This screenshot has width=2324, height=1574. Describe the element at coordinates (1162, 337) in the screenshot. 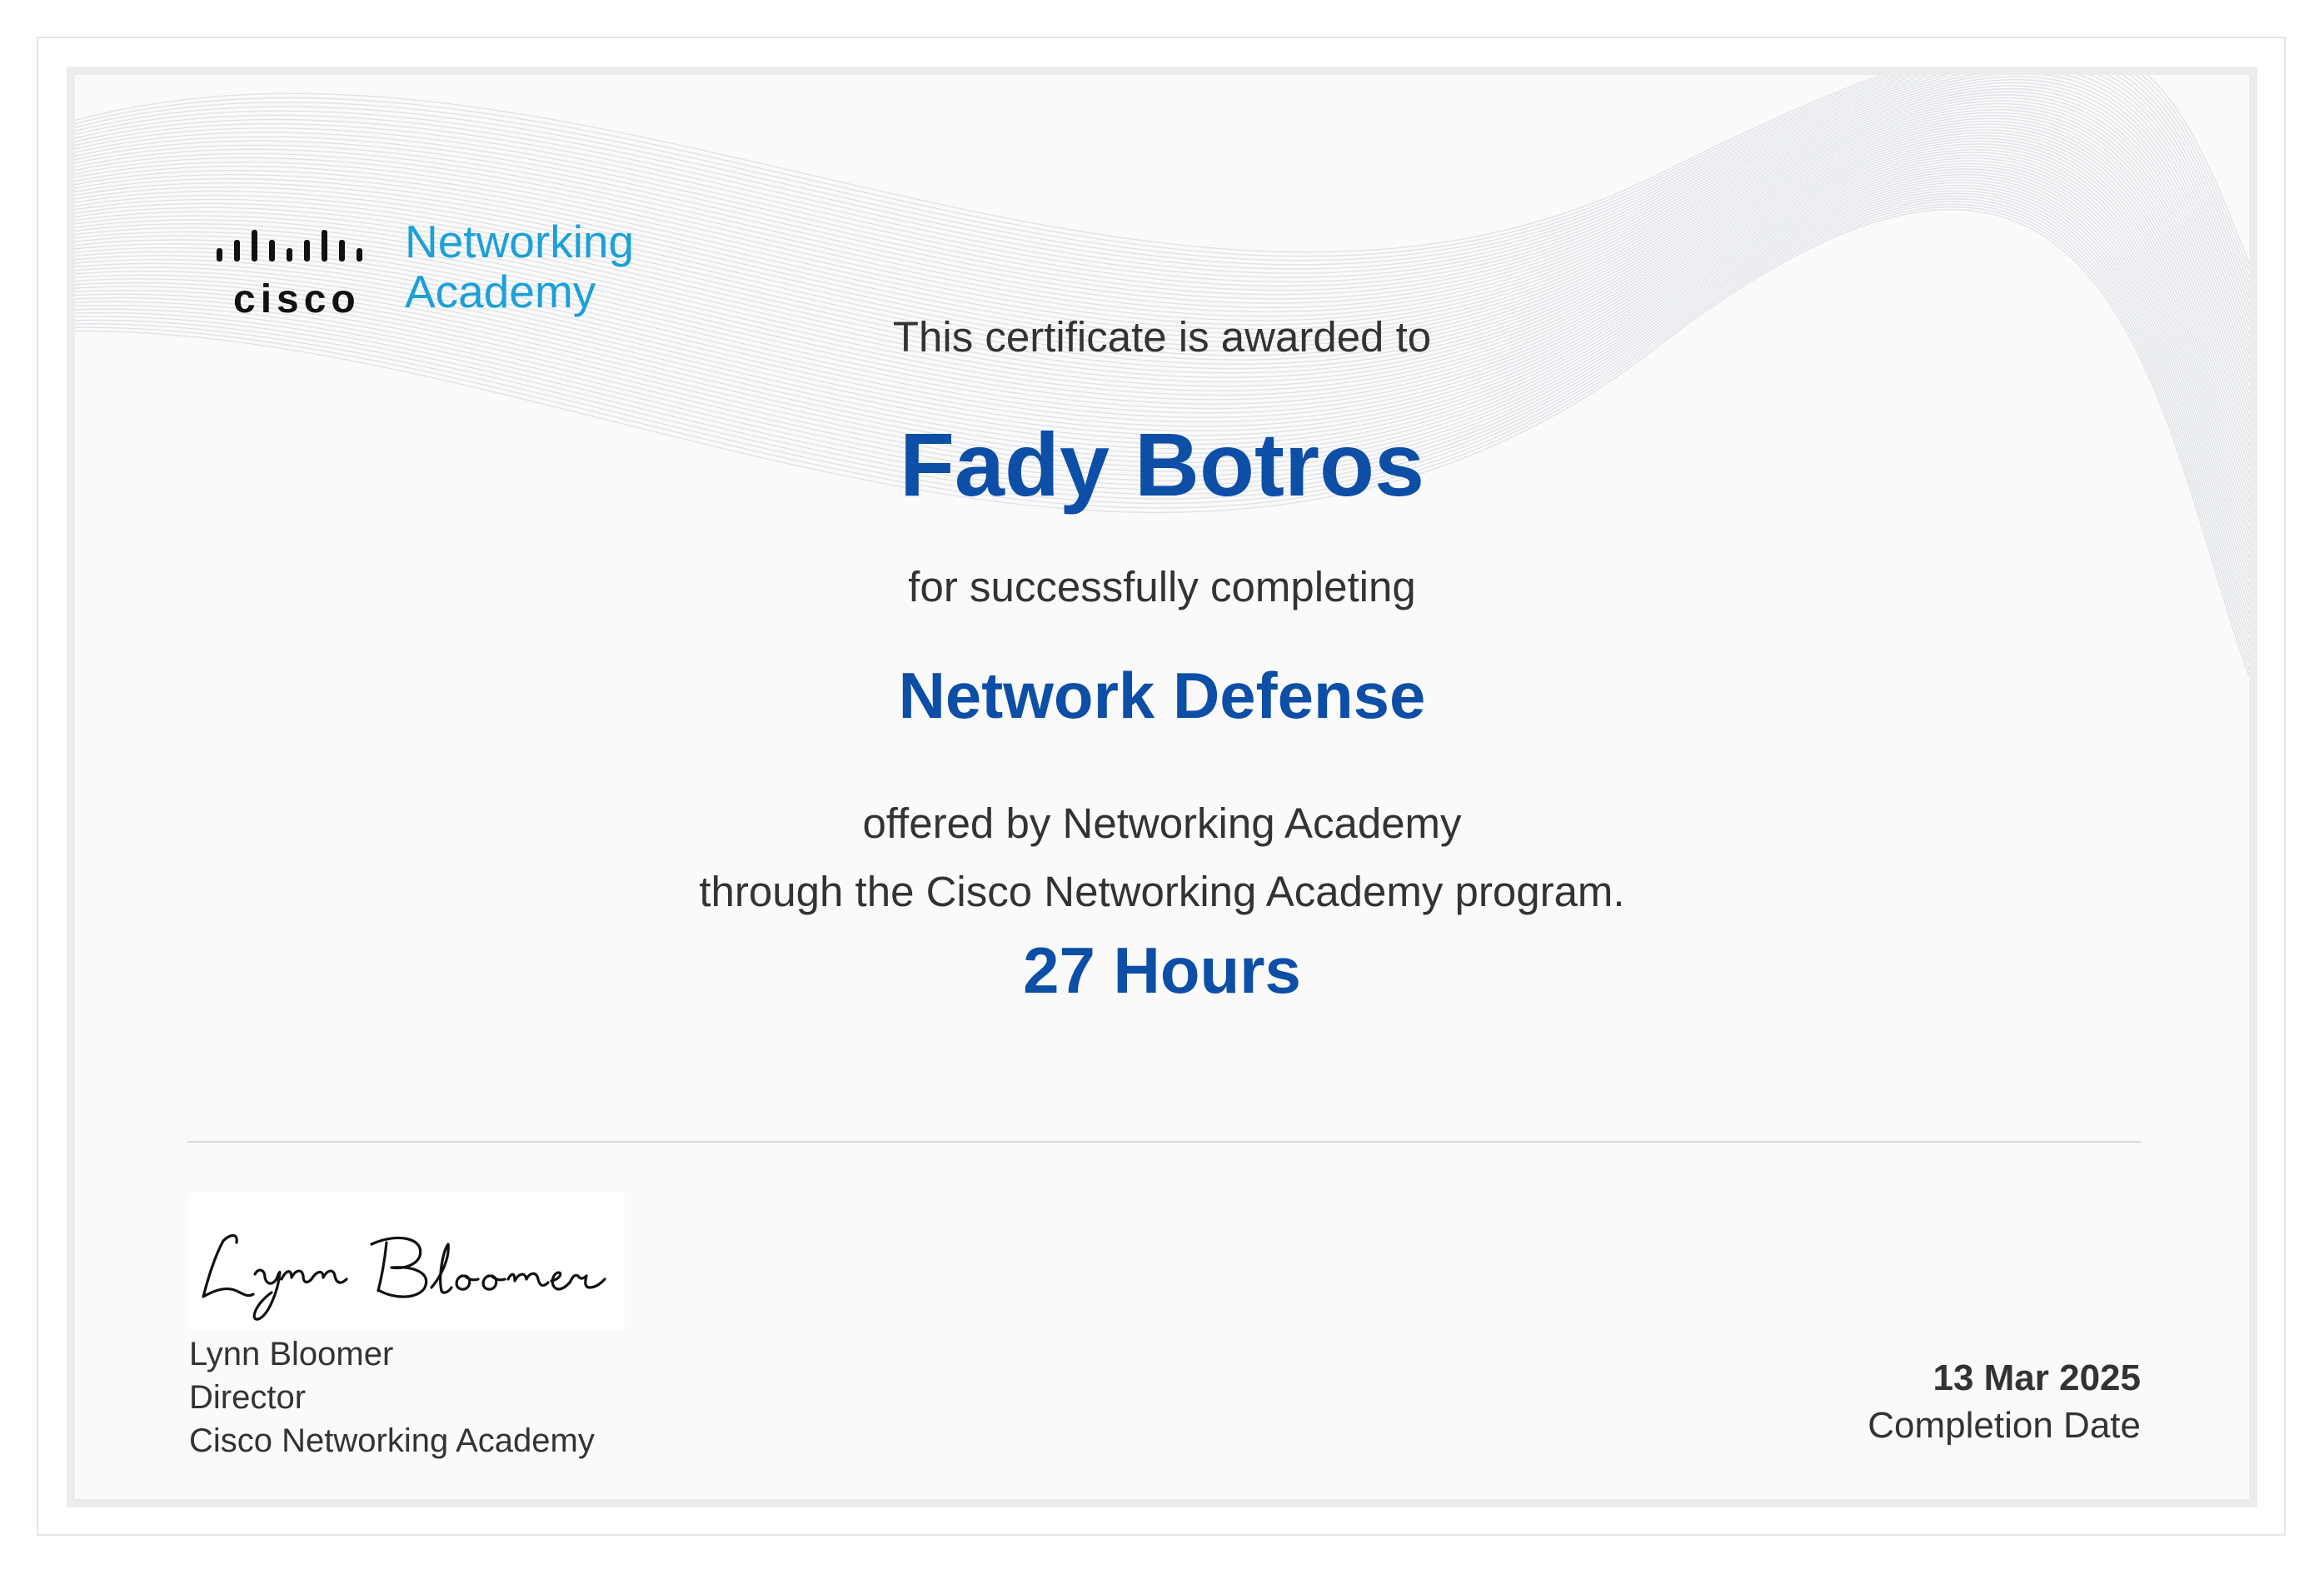

I see `awarded-text: This certificate is awarded to` at that location.